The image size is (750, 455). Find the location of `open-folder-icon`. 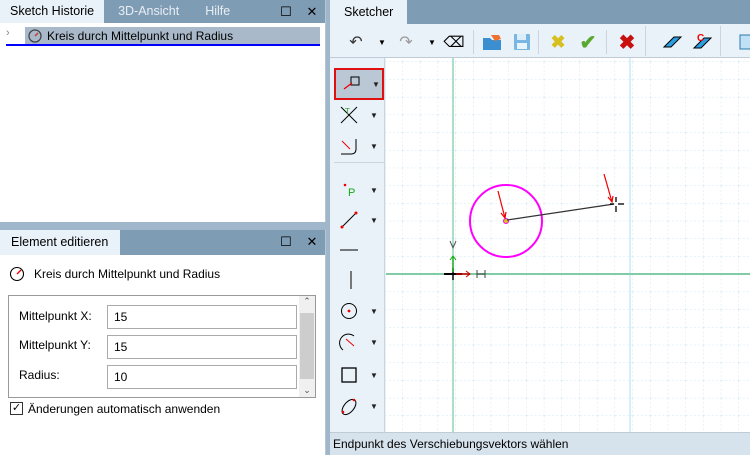

open-folder-icon is located at coordinates (492, 42).